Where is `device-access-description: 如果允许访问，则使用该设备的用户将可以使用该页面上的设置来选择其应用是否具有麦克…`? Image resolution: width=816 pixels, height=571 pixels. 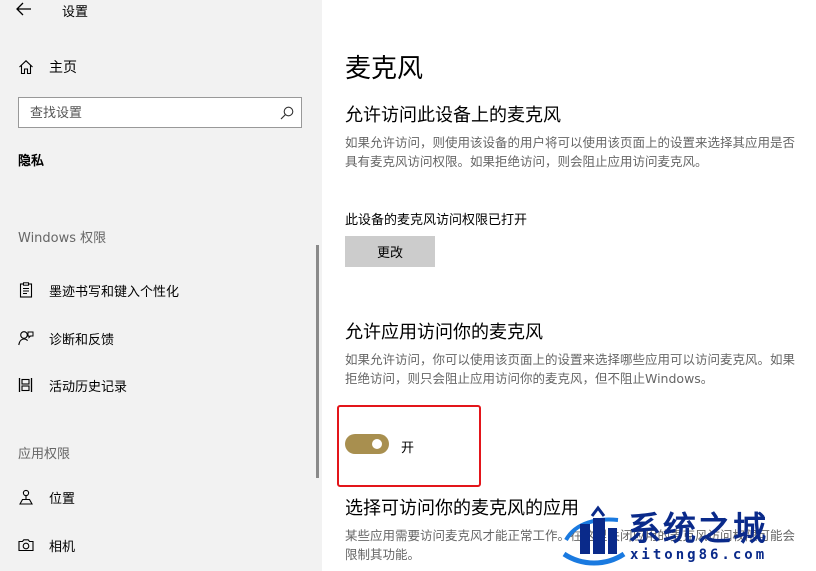
device-access-description: 如果允许访问，则使用该设备的用户将可以使用该页面上的设置来选择其应用是否具有麦克… is located at coordinates (570, 152).